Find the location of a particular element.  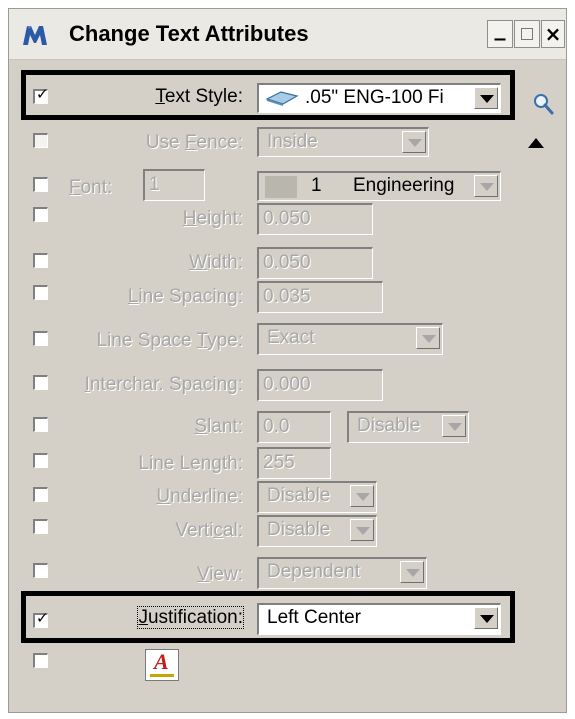

slant-label: Slant: is located at coordinates (218, 426).